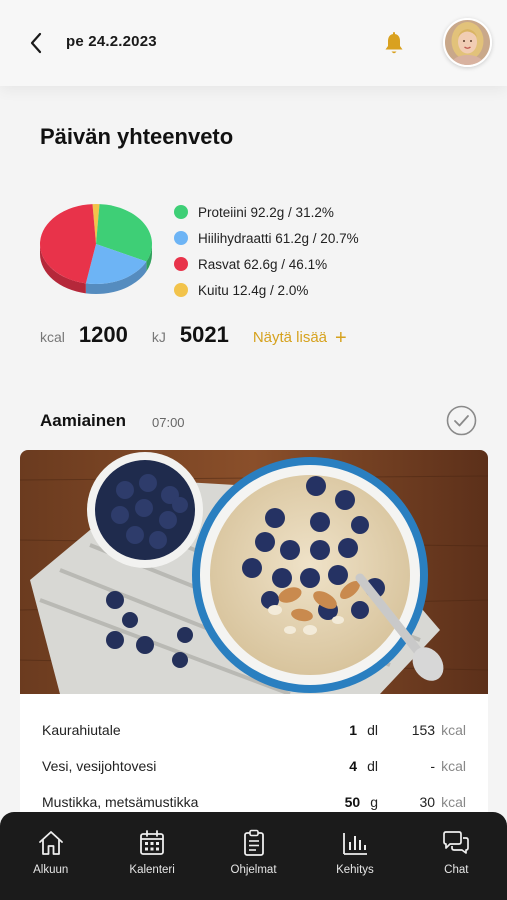 The height and width of the screenshot is (900, 507). What do you see at coordinates (83, 420) in the screenshot?
I see `meal-title: Aamiainen` at bounding box center [83, 420].